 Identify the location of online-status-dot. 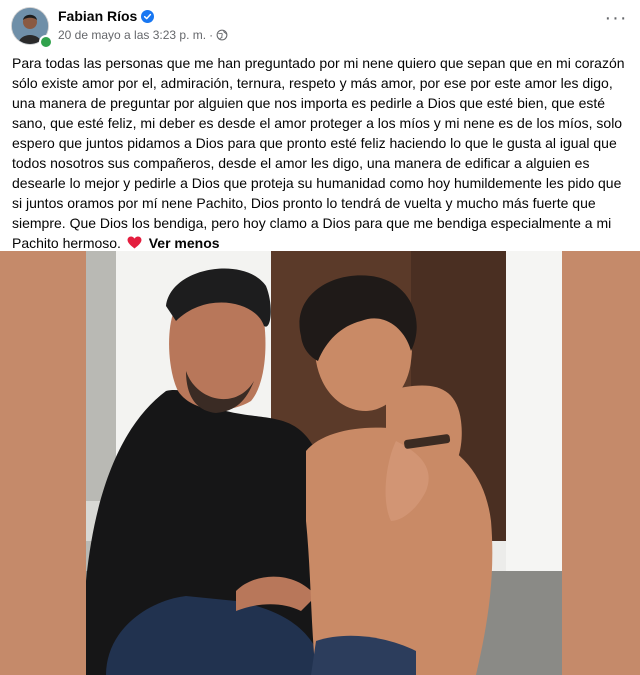
(46, 42).